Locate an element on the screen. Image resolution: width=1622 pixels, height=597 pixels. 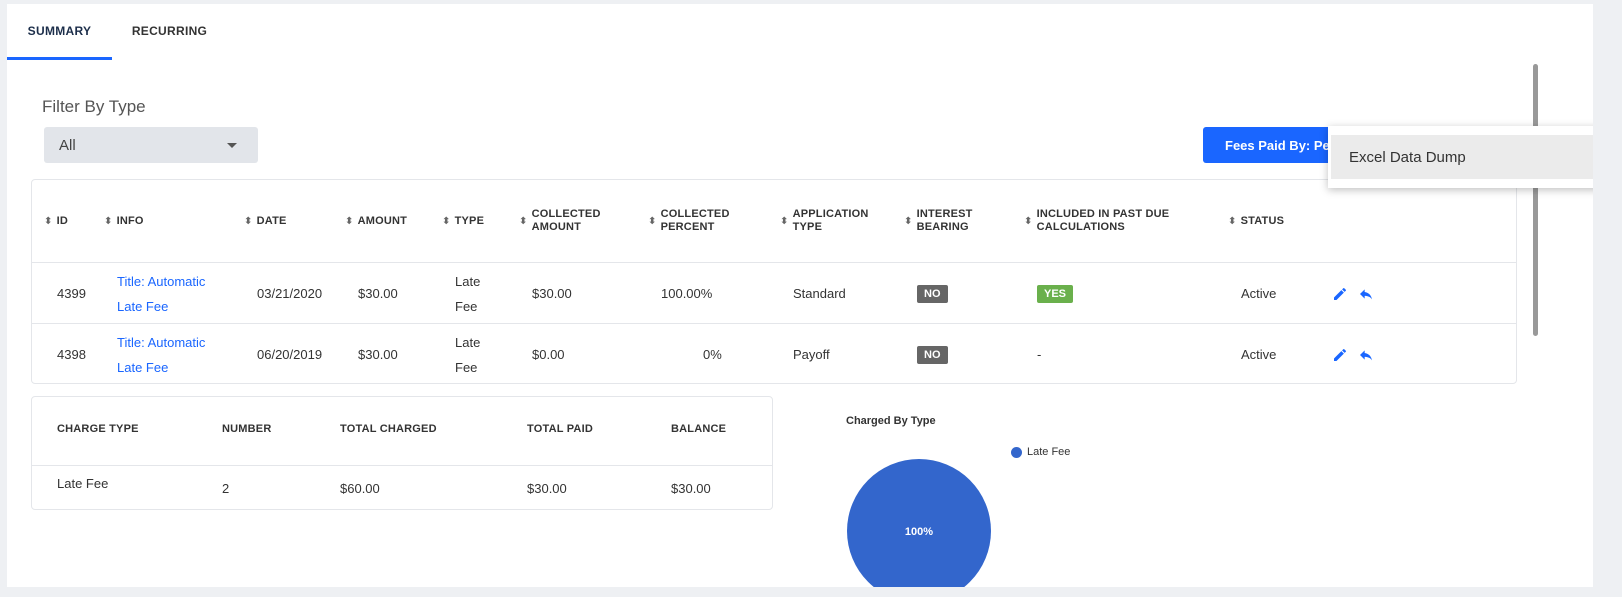
cell-past-due: YES is located at coordinates (1055, 293).